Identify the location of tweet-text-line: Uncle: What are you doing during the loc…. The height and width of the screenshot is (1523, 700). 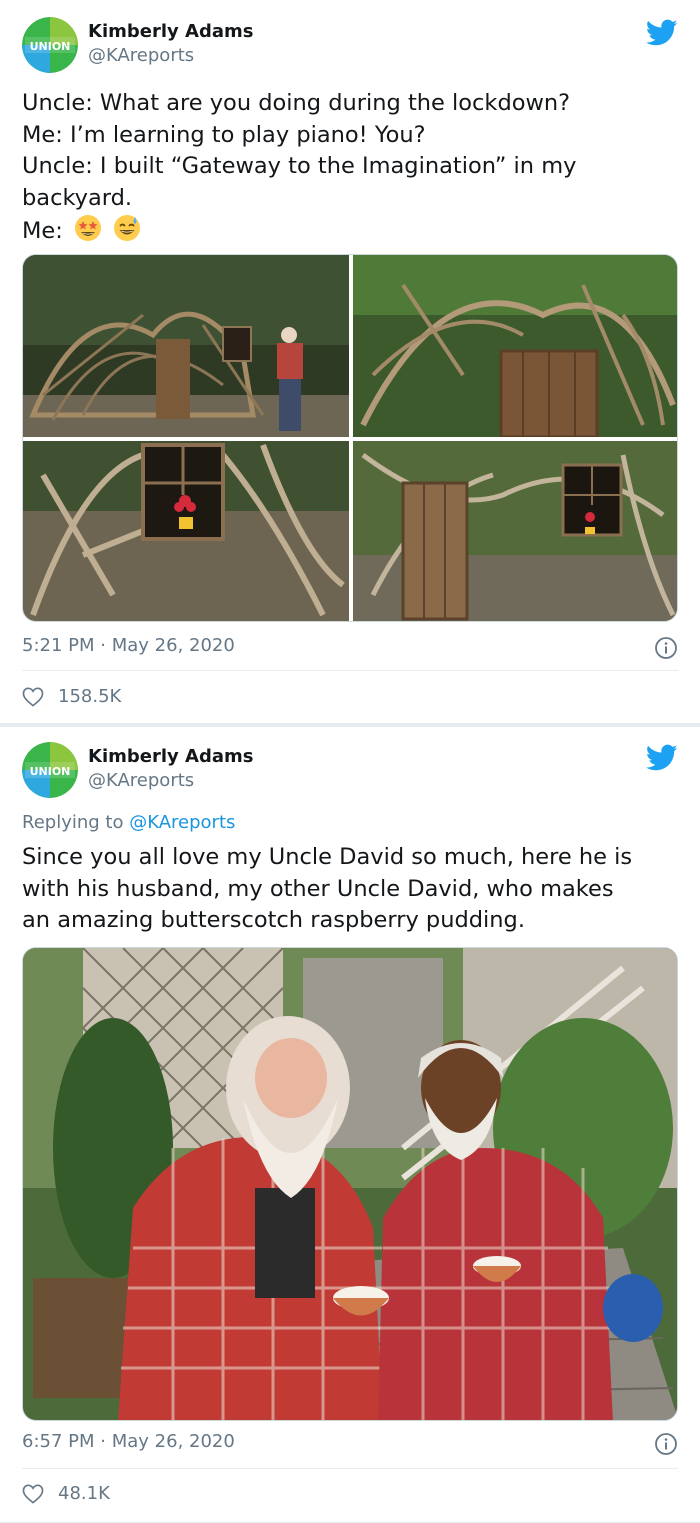
(296, 103).